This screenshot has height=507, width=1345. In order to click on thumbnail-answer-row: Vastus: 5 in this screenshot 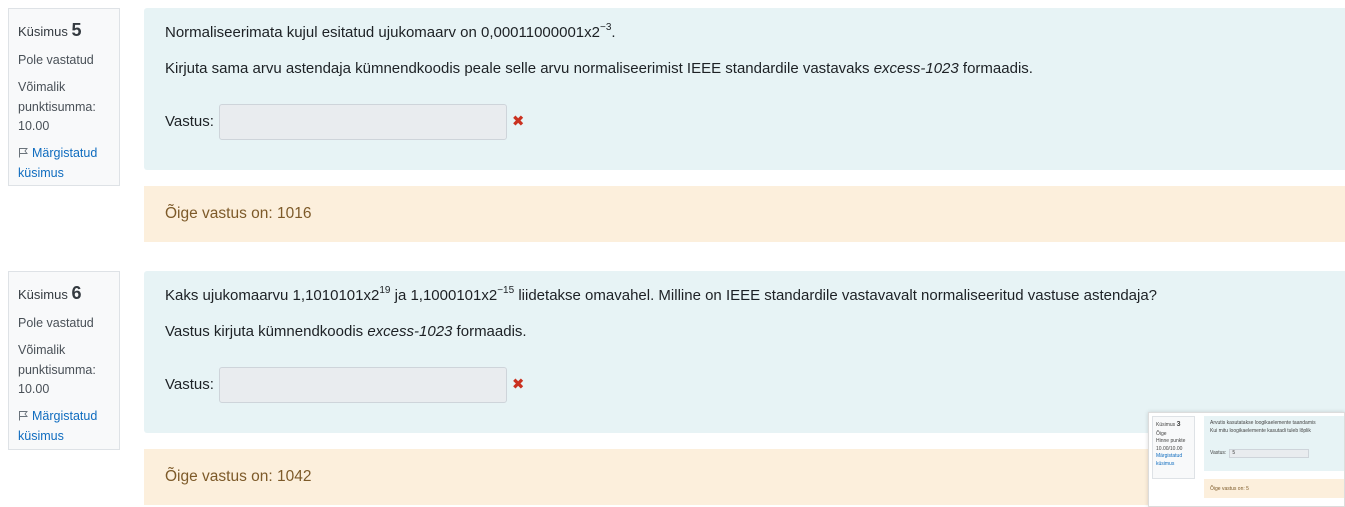, I will do `click(1275, 453)`.